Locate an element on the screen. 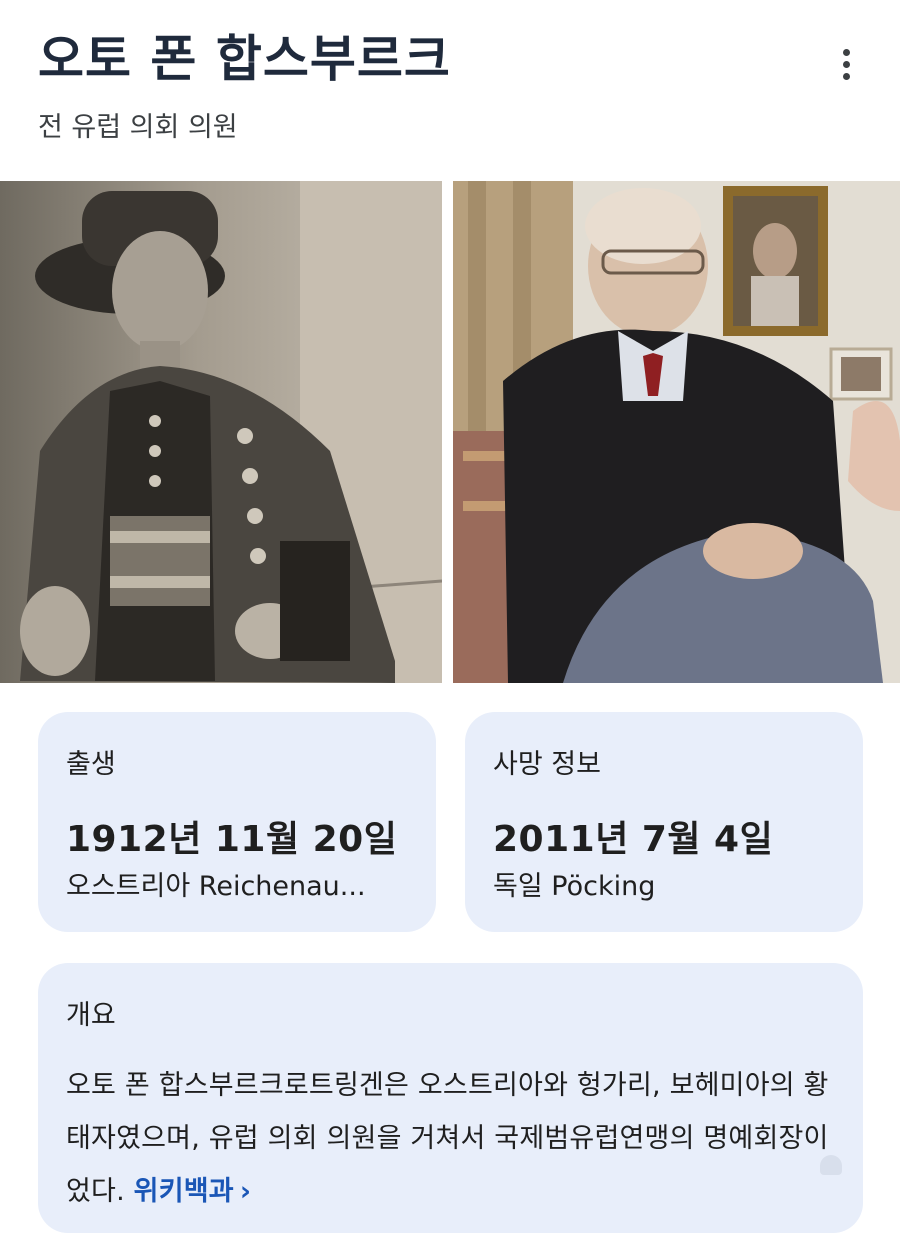 Image resolution: width=900 pixels, height=1257 pixels. birth-date: 1912년 11월 20일 is located at coordinates (232, 839).